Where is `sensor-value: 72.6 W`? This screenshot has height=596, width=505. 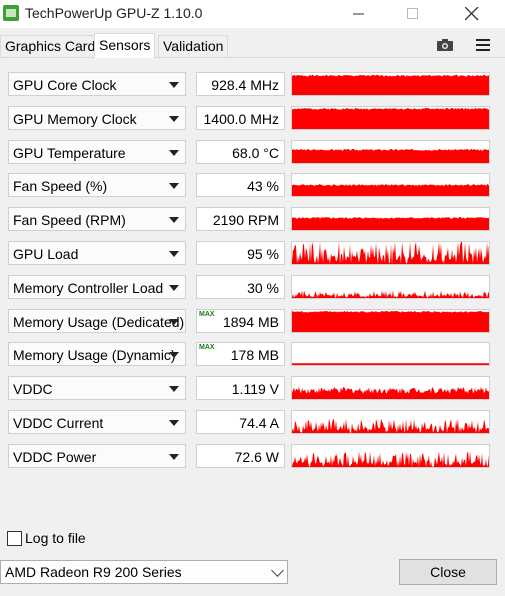 sensor-value: 72.6 W is located at coordinates (240, 456).